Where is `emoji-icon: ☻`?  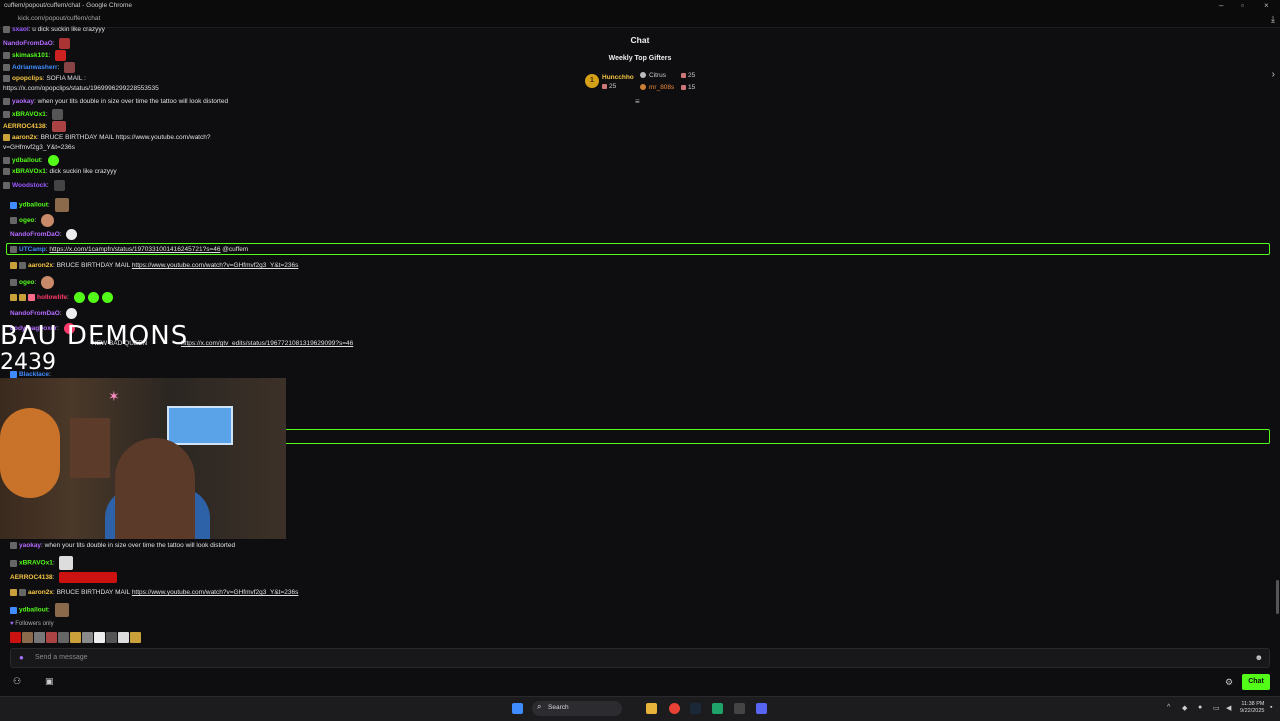 emoji-icon: ☻ is located at coordinates (1259, 657).